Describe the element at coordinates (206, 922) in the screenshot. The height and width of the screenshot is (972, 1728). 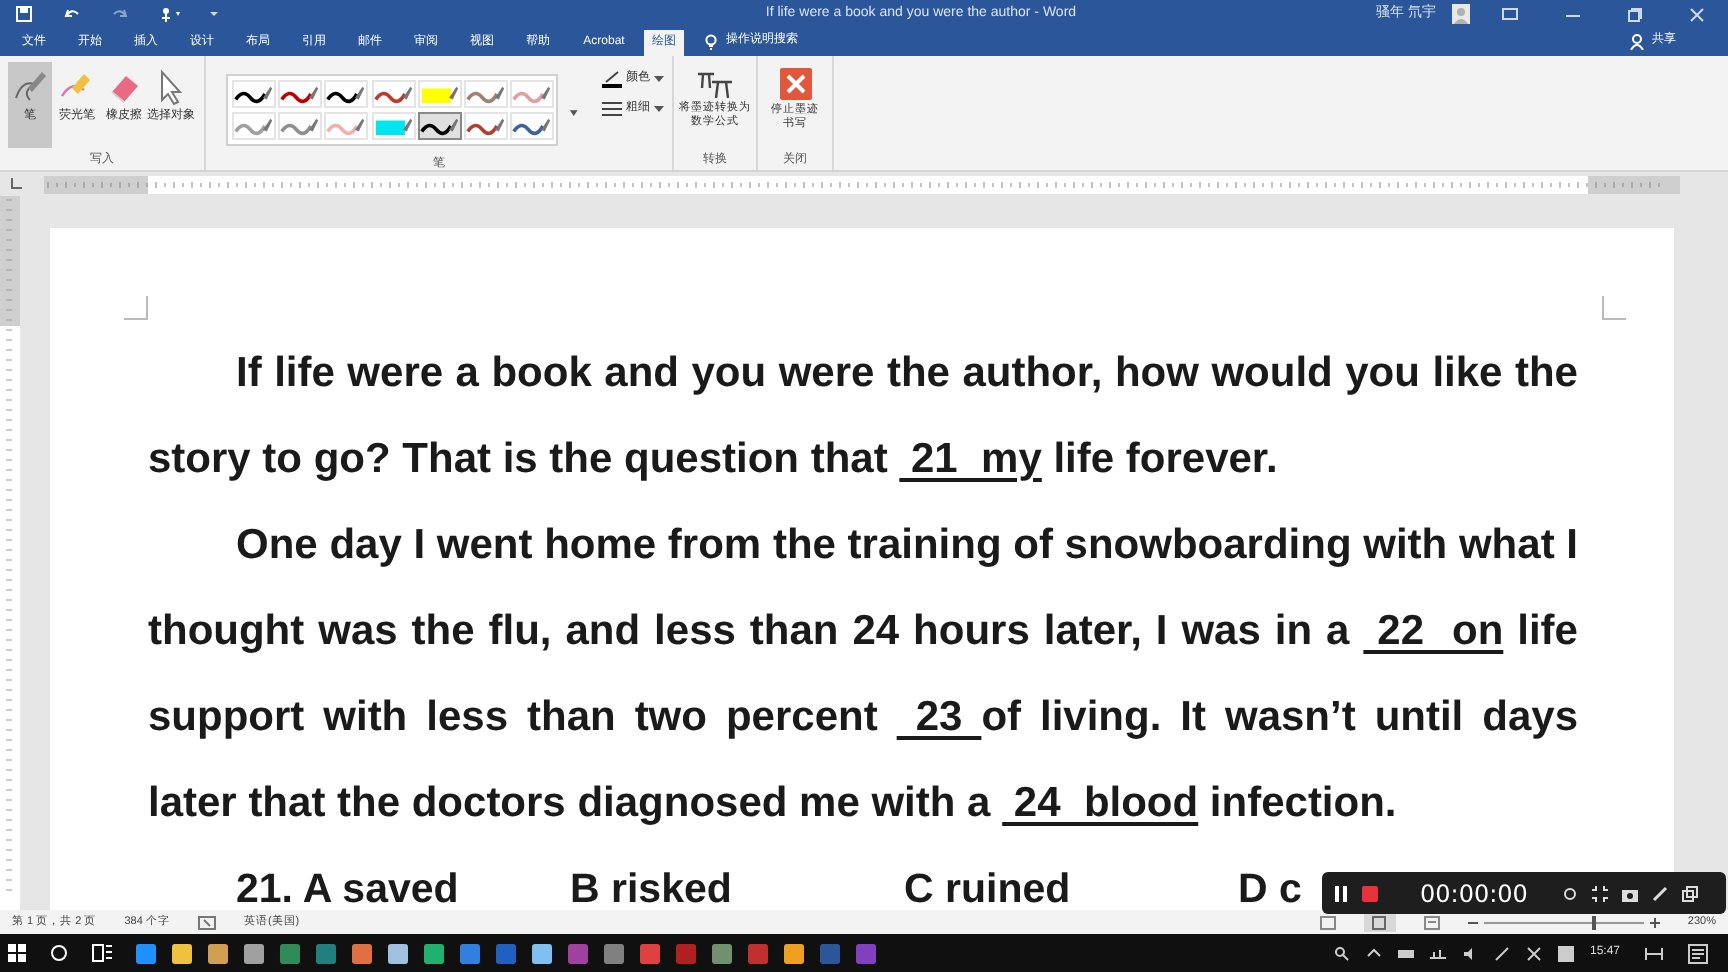
I see `proofing-icon` at that location.